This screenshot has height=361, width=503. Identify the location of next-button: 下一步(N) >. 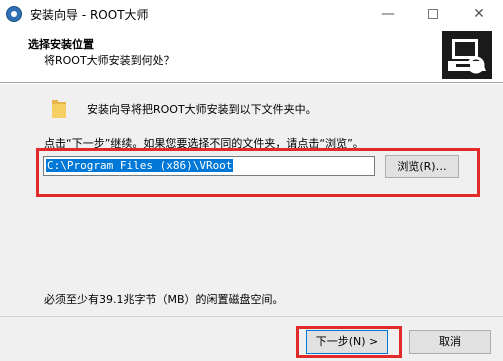
(347, 342).